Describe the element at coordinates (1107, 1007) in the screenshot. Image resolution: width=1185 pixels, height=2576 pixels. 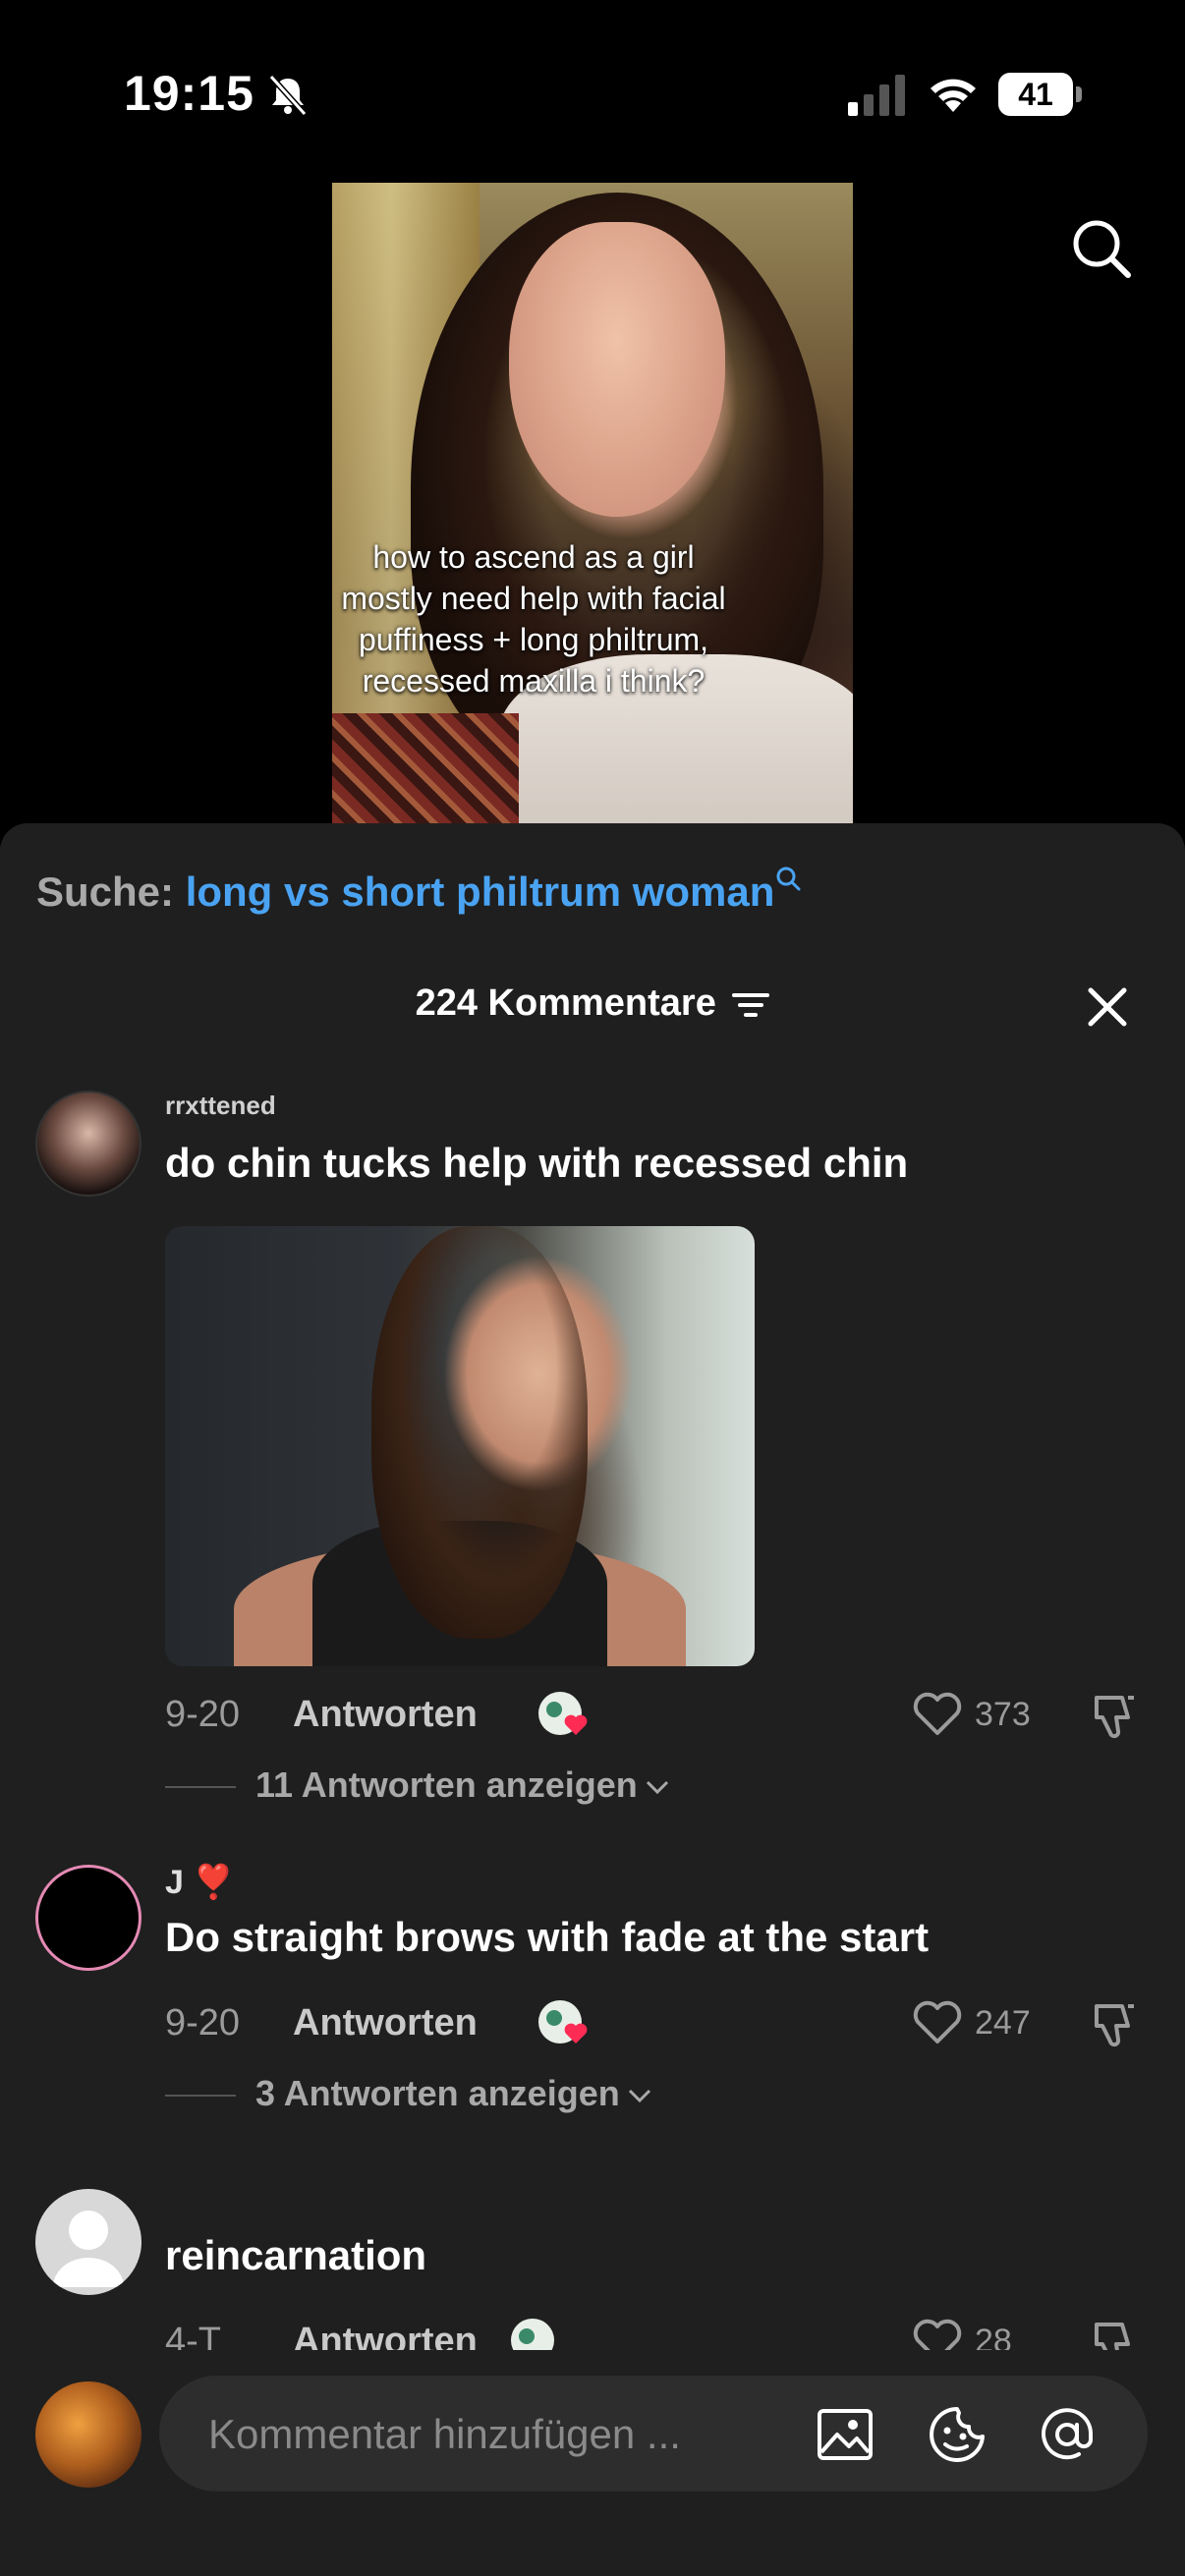
I see `close-icon` at that location.